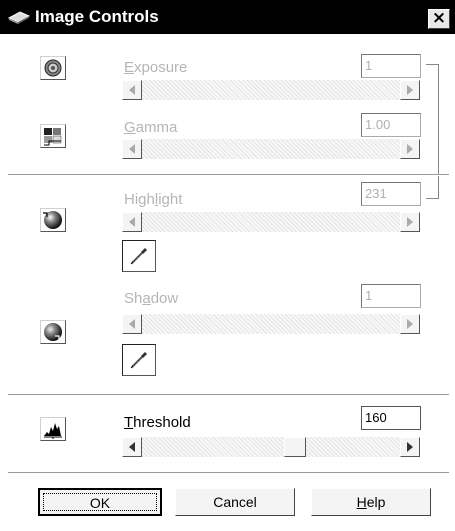 The width and height of the screenshot is (455, 531). What do you see at coordinates (53, 68) in the screenshot?
I see `exposure-icon` at bounding box center [53, 68].